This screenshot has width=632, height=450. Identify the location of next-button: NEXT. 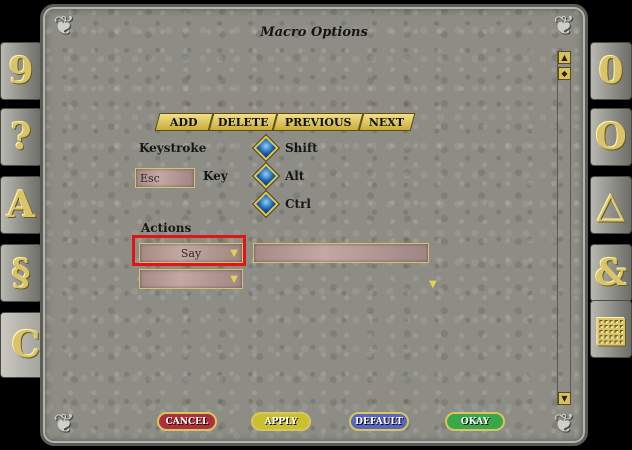
(387, 122).